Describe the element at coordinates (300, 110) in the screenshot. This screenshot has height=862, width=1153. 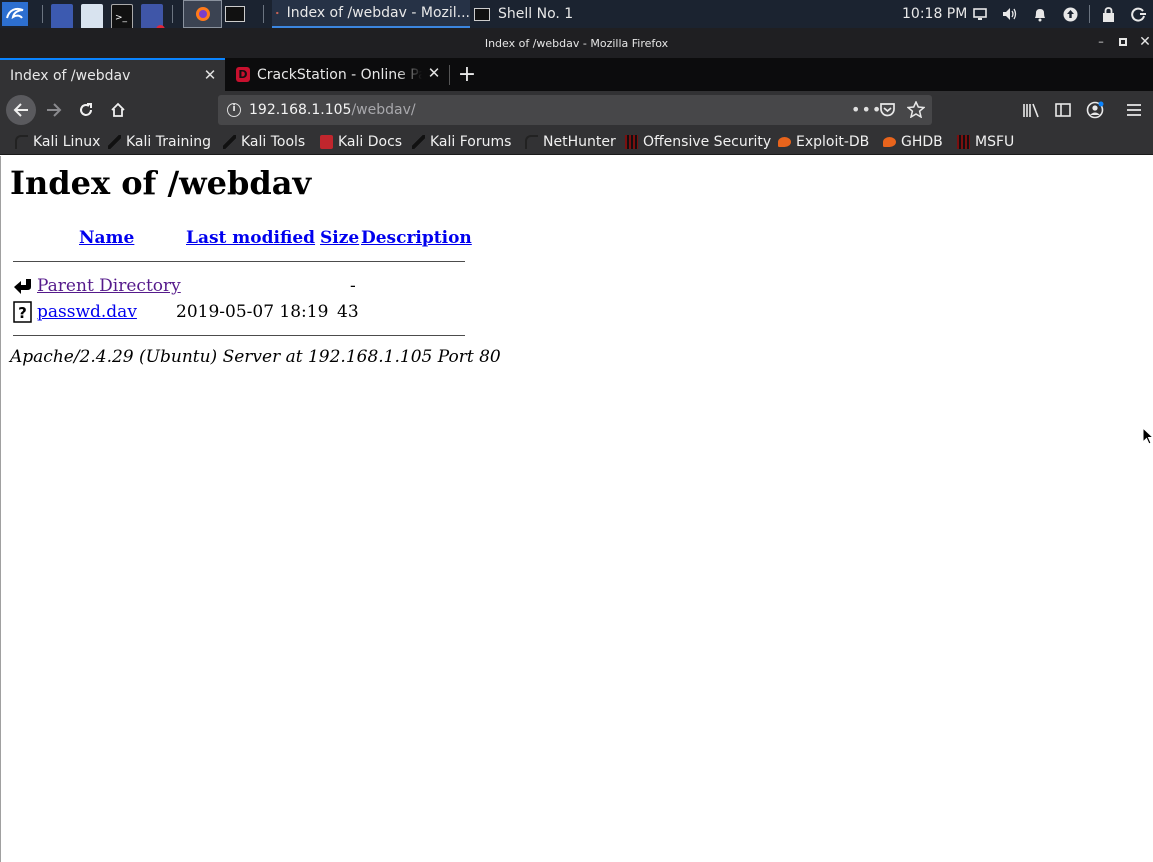
I see `url-host: 192.168.1.105` at that location.